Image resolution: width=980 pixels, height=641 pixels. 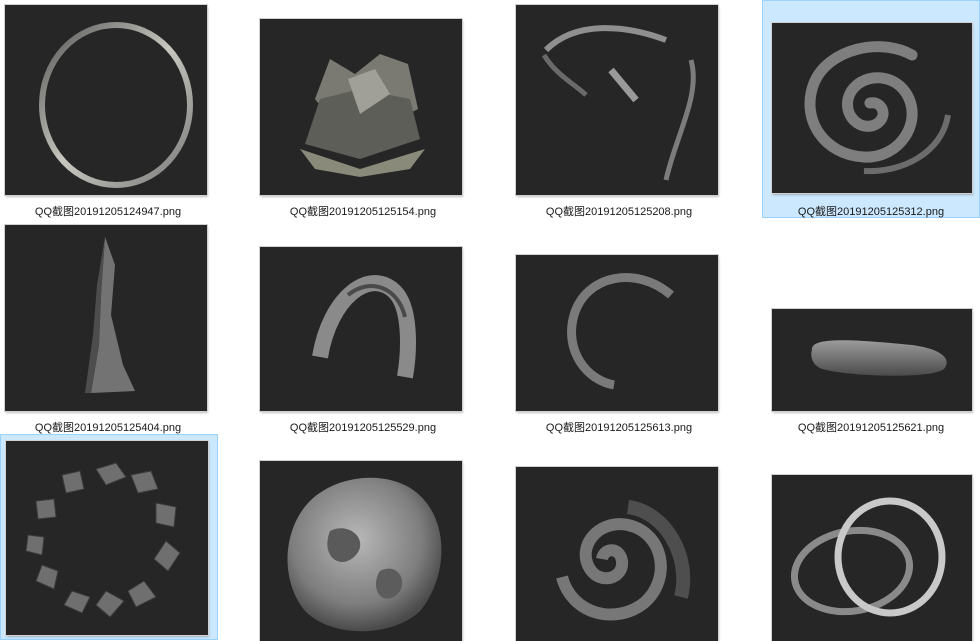 I want to click on crown-render-thumbnail, so click(x=361, y=107).